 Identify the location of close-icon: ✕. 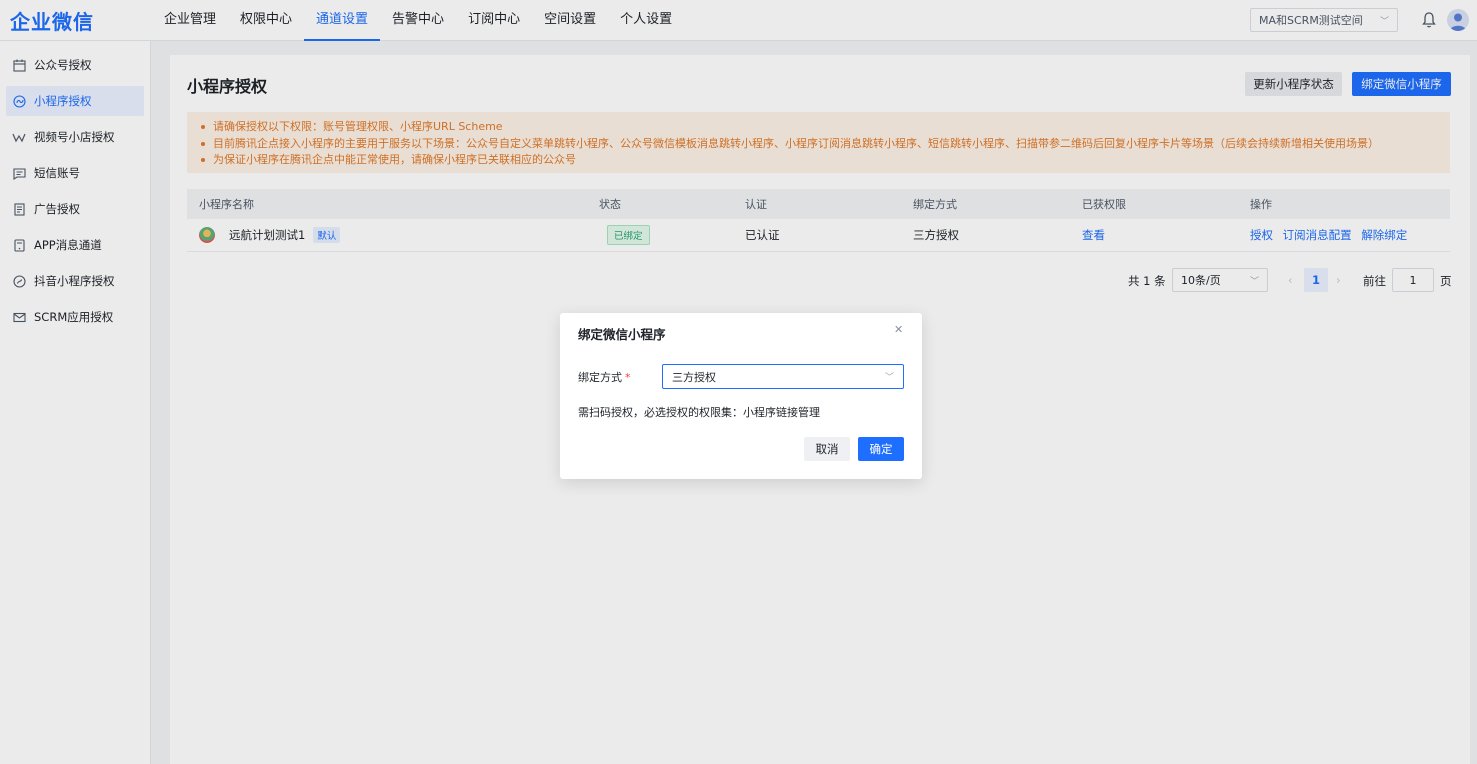
(899, 329).